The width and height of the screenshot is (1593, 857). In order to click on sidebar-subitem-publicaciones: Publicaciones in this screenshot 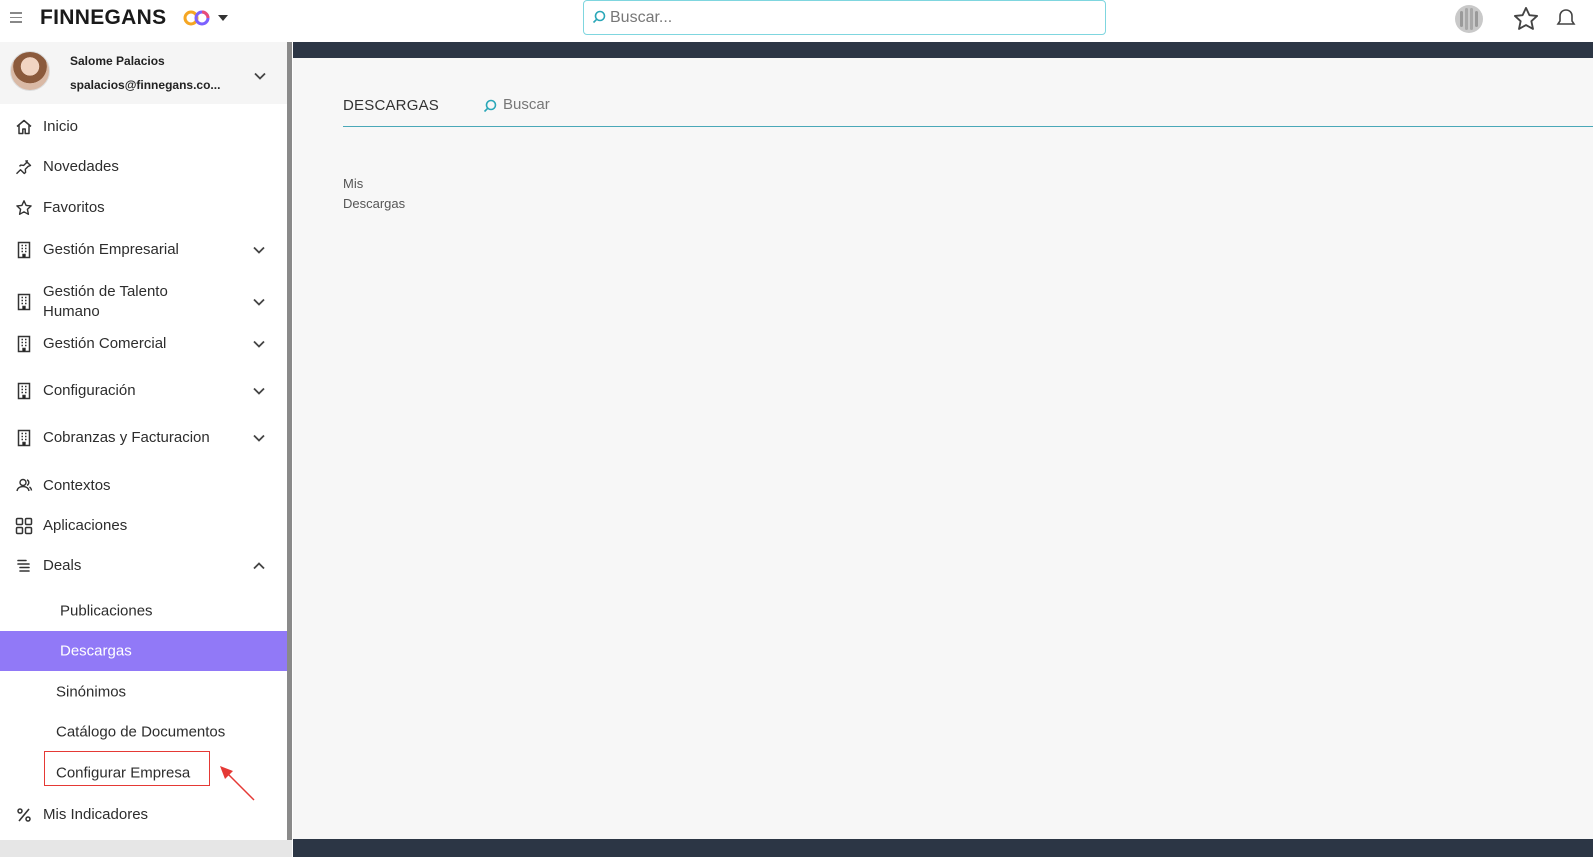, I will do `click(144, 611)`.